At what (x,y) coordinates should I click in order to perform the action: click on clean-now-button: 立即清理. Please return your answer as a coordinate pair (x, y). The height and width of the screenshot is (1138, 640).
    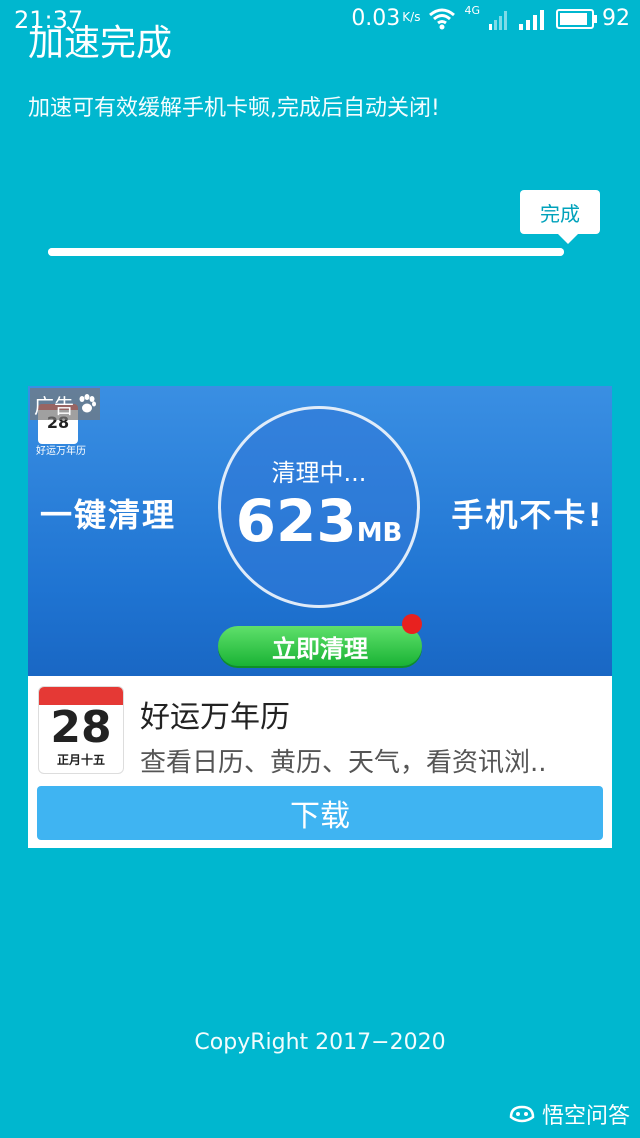
    Looking at the image, I should click on (320, 646).